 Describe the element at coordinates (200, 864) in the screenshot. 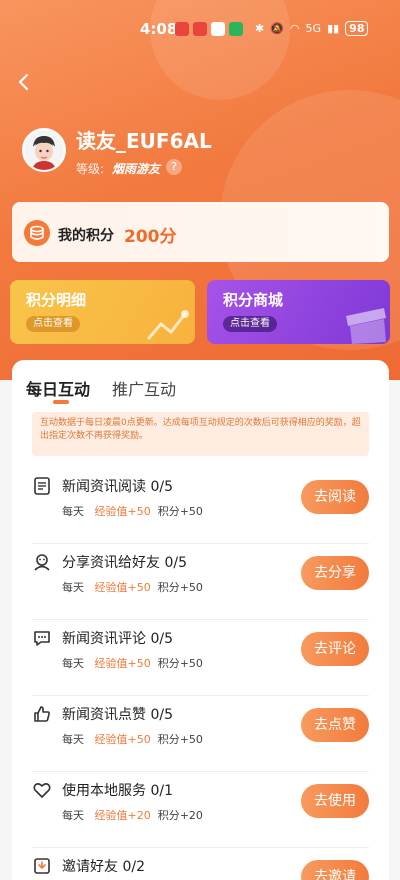

I see `task-item: 邀请好友 0/2 去邀请` at that location.